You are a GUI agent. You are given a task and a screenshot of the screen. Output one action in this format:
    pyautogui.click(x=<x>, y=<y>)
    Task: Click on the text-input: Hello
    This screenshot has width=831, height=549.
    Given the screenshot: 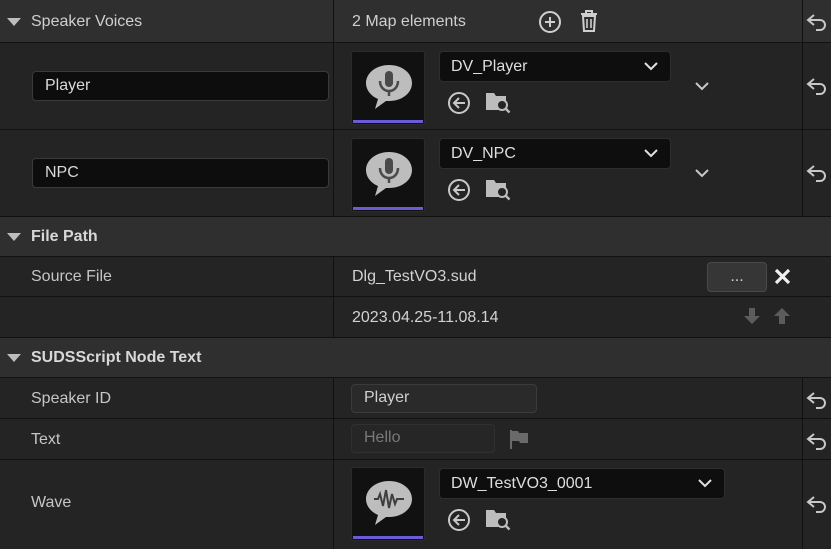 What is the action you would take?
    pyautogui.click(x=423, y=438)
    